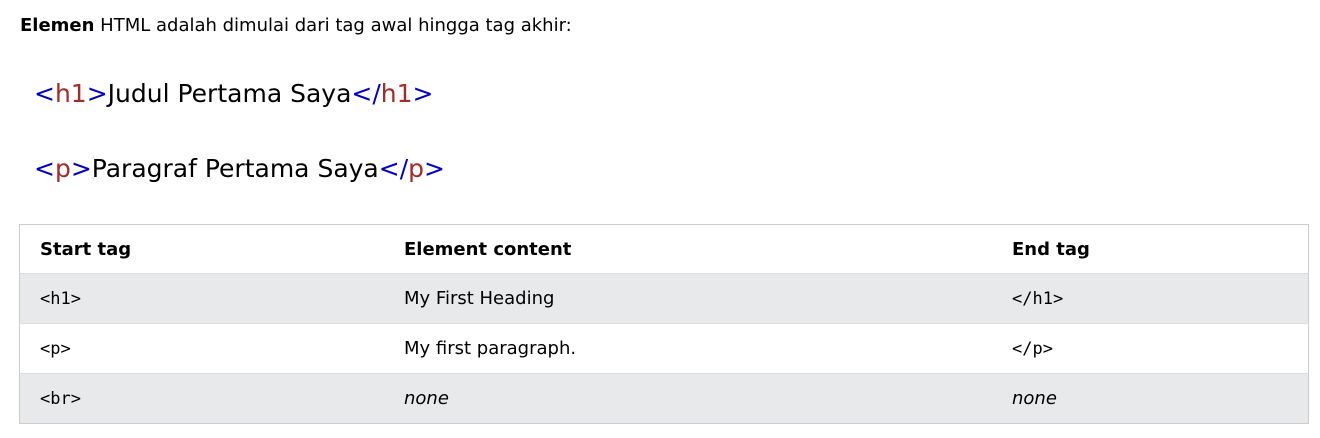  What do you see at coordinates (490, 348) in the screenshot?
I see `cell-element-content: My first paragraph.` at bounding box center [490, 348].